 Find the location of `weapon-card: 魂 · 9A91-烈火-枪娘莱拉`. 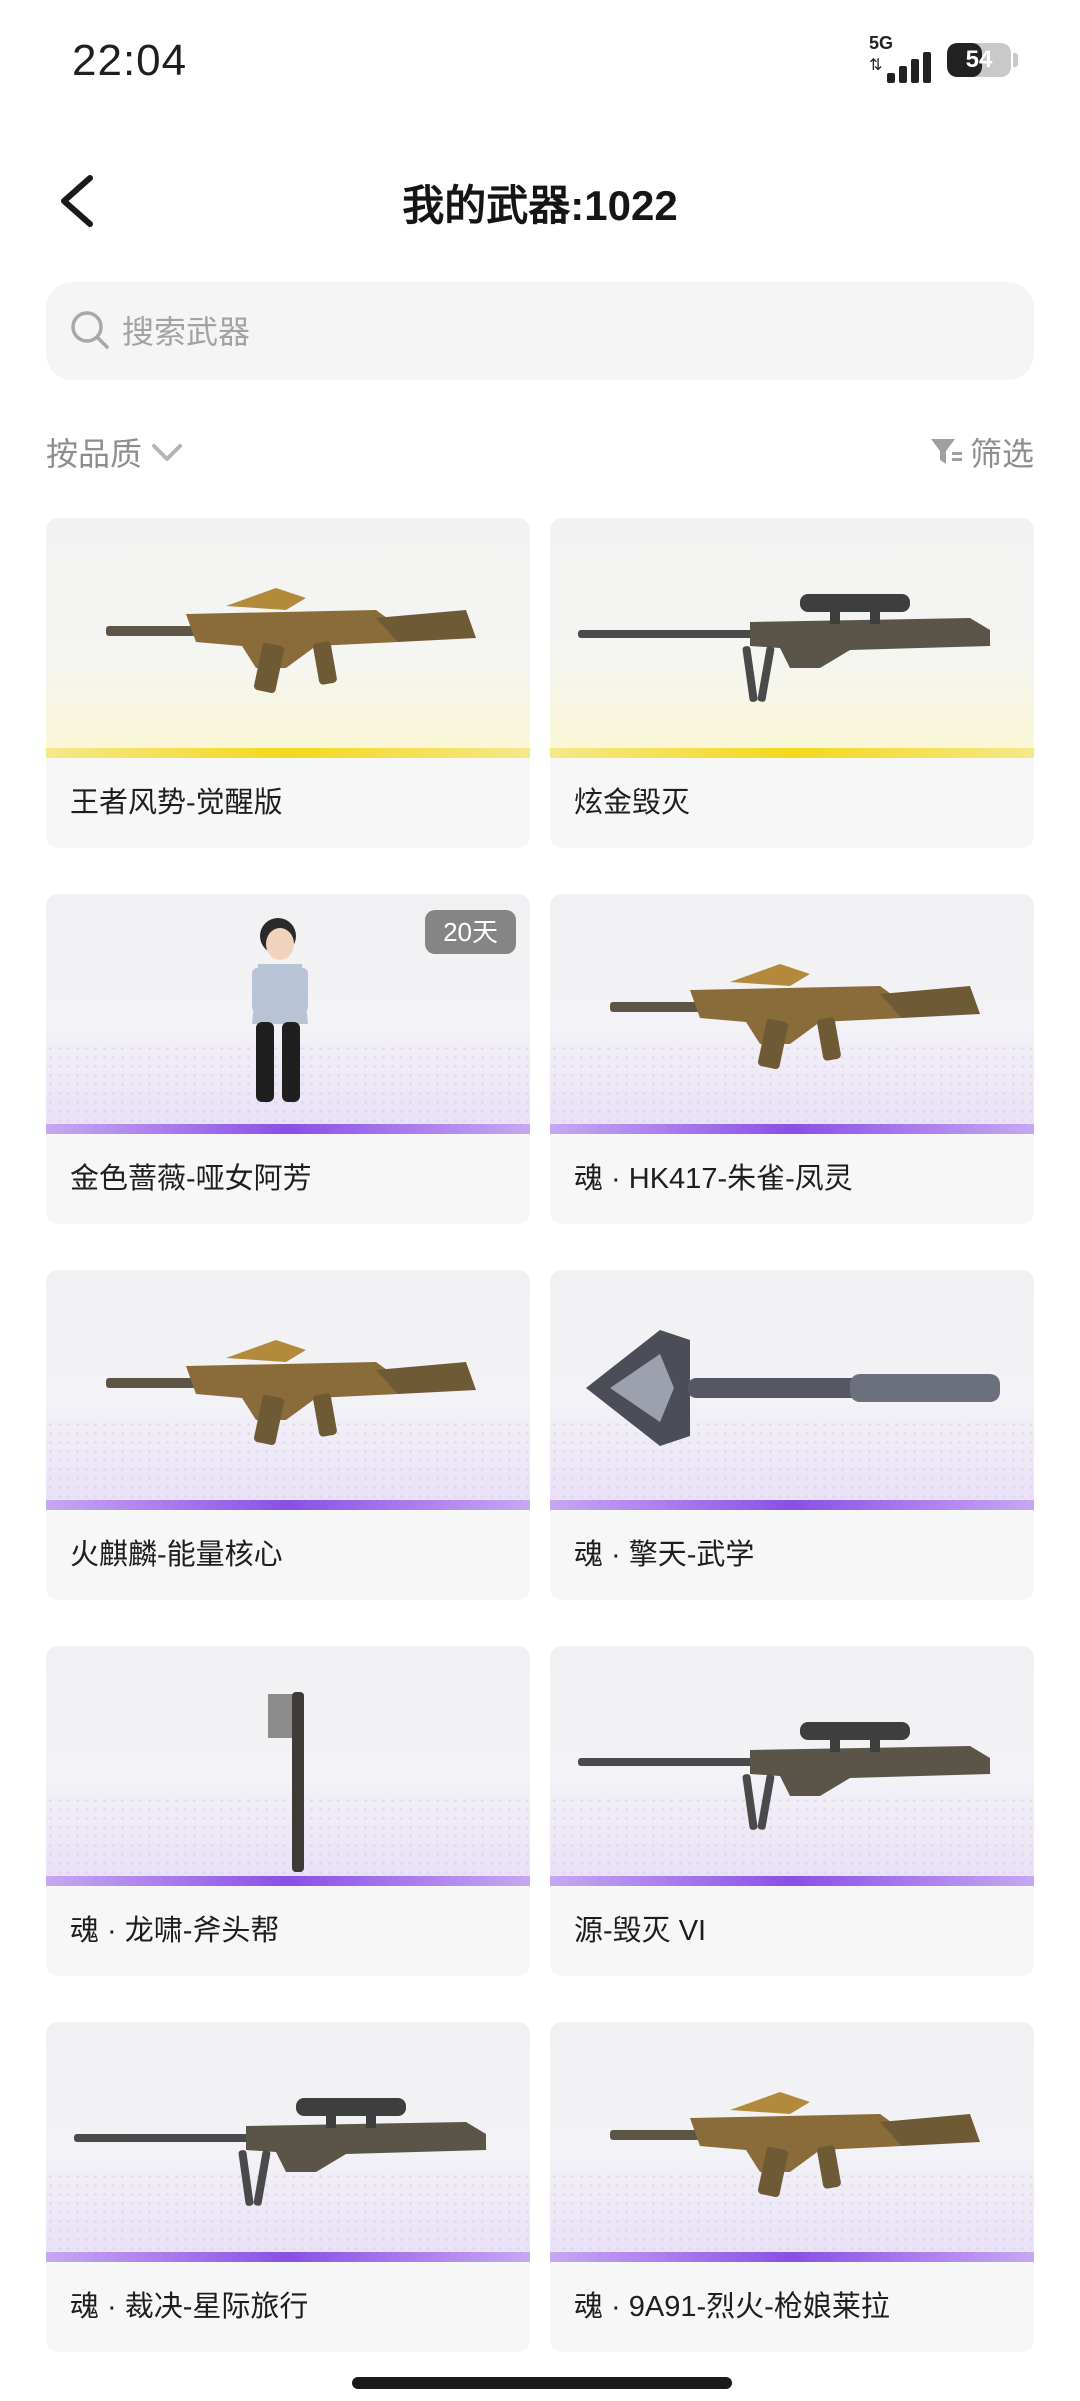

weapon-card: 魂 · 9A91-烈火-枪娘莱拉 is located at coordinates (792, 2187).